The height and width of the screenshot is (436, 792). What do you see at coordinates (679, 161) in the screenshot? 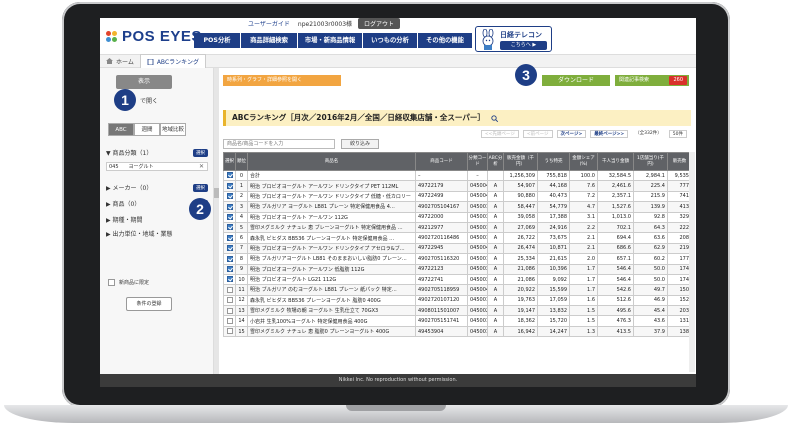
I see `col-units: 販売数` at bounding box center [679, 161].